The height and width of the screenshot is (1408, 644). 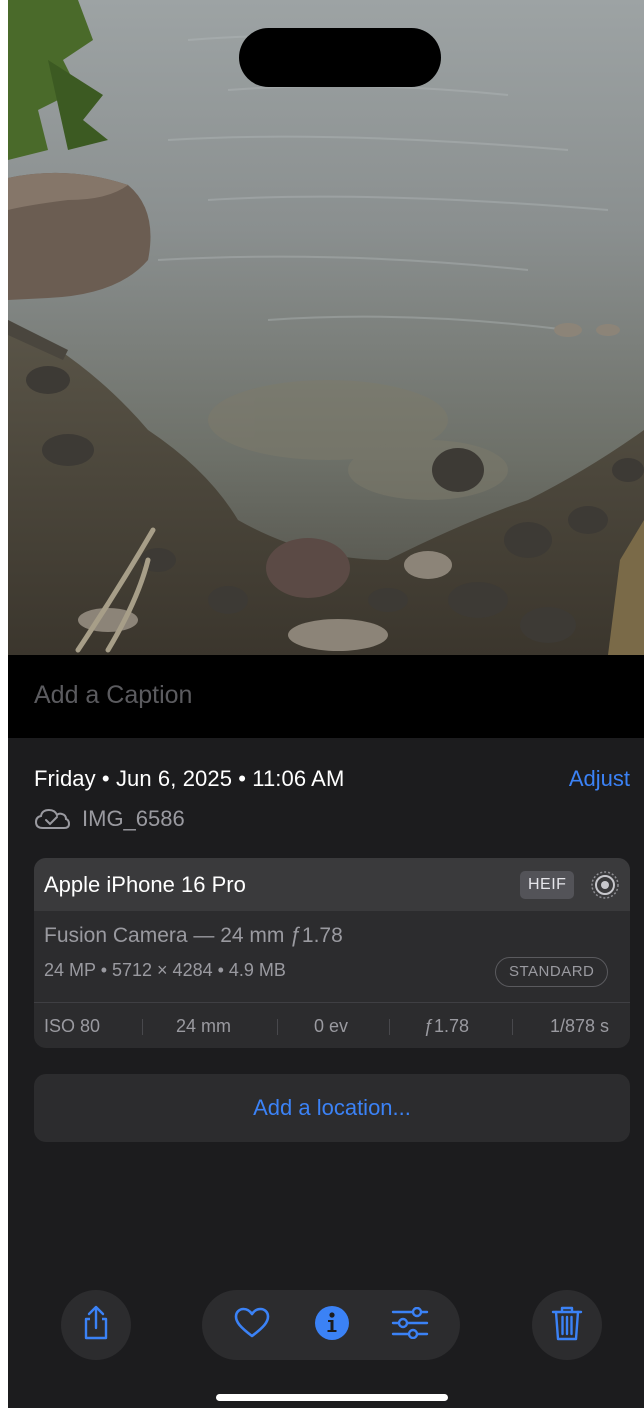 I want to click on share-icon, so click(x=96, y=1325).